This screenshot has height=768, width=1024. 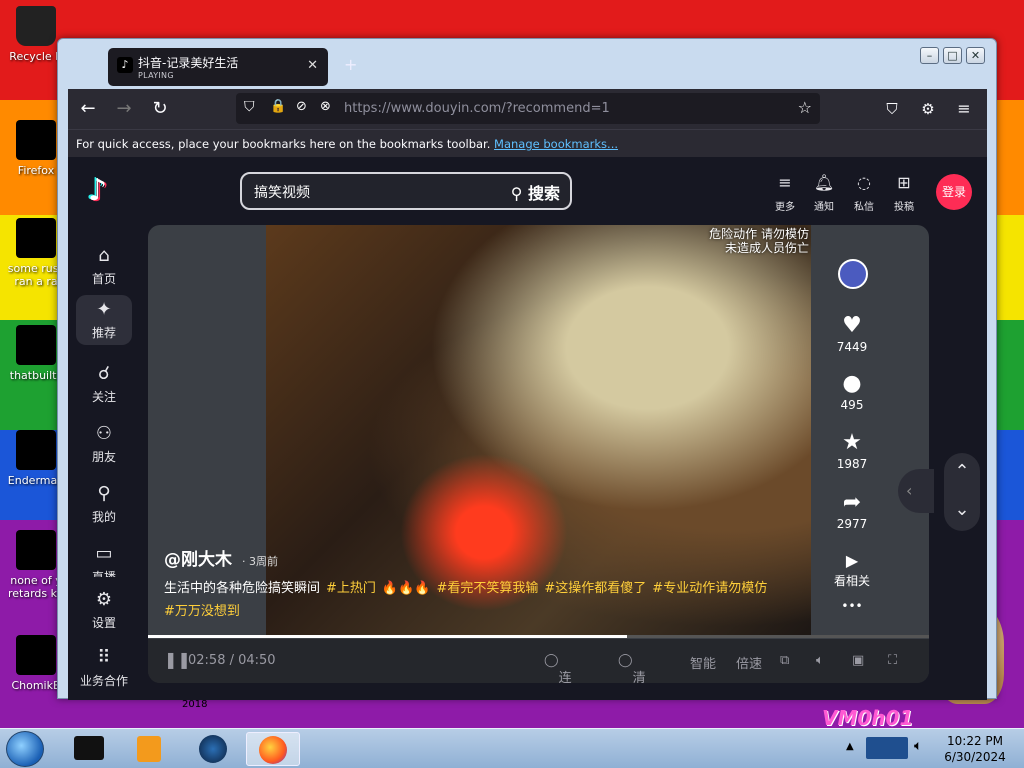 I want to click on minimize-button: –, so click(x=929, y=55).